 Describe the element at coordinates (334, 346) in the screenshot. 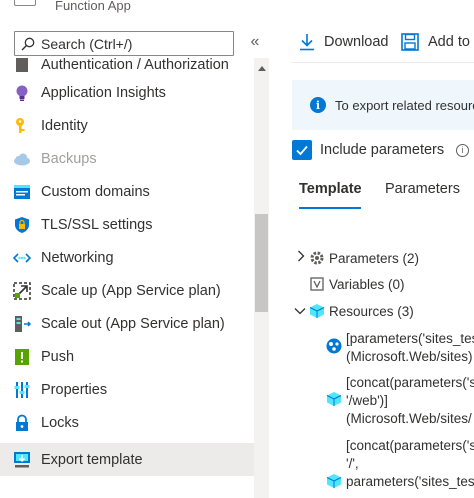

I see `web-app-globe-icon` at that location.